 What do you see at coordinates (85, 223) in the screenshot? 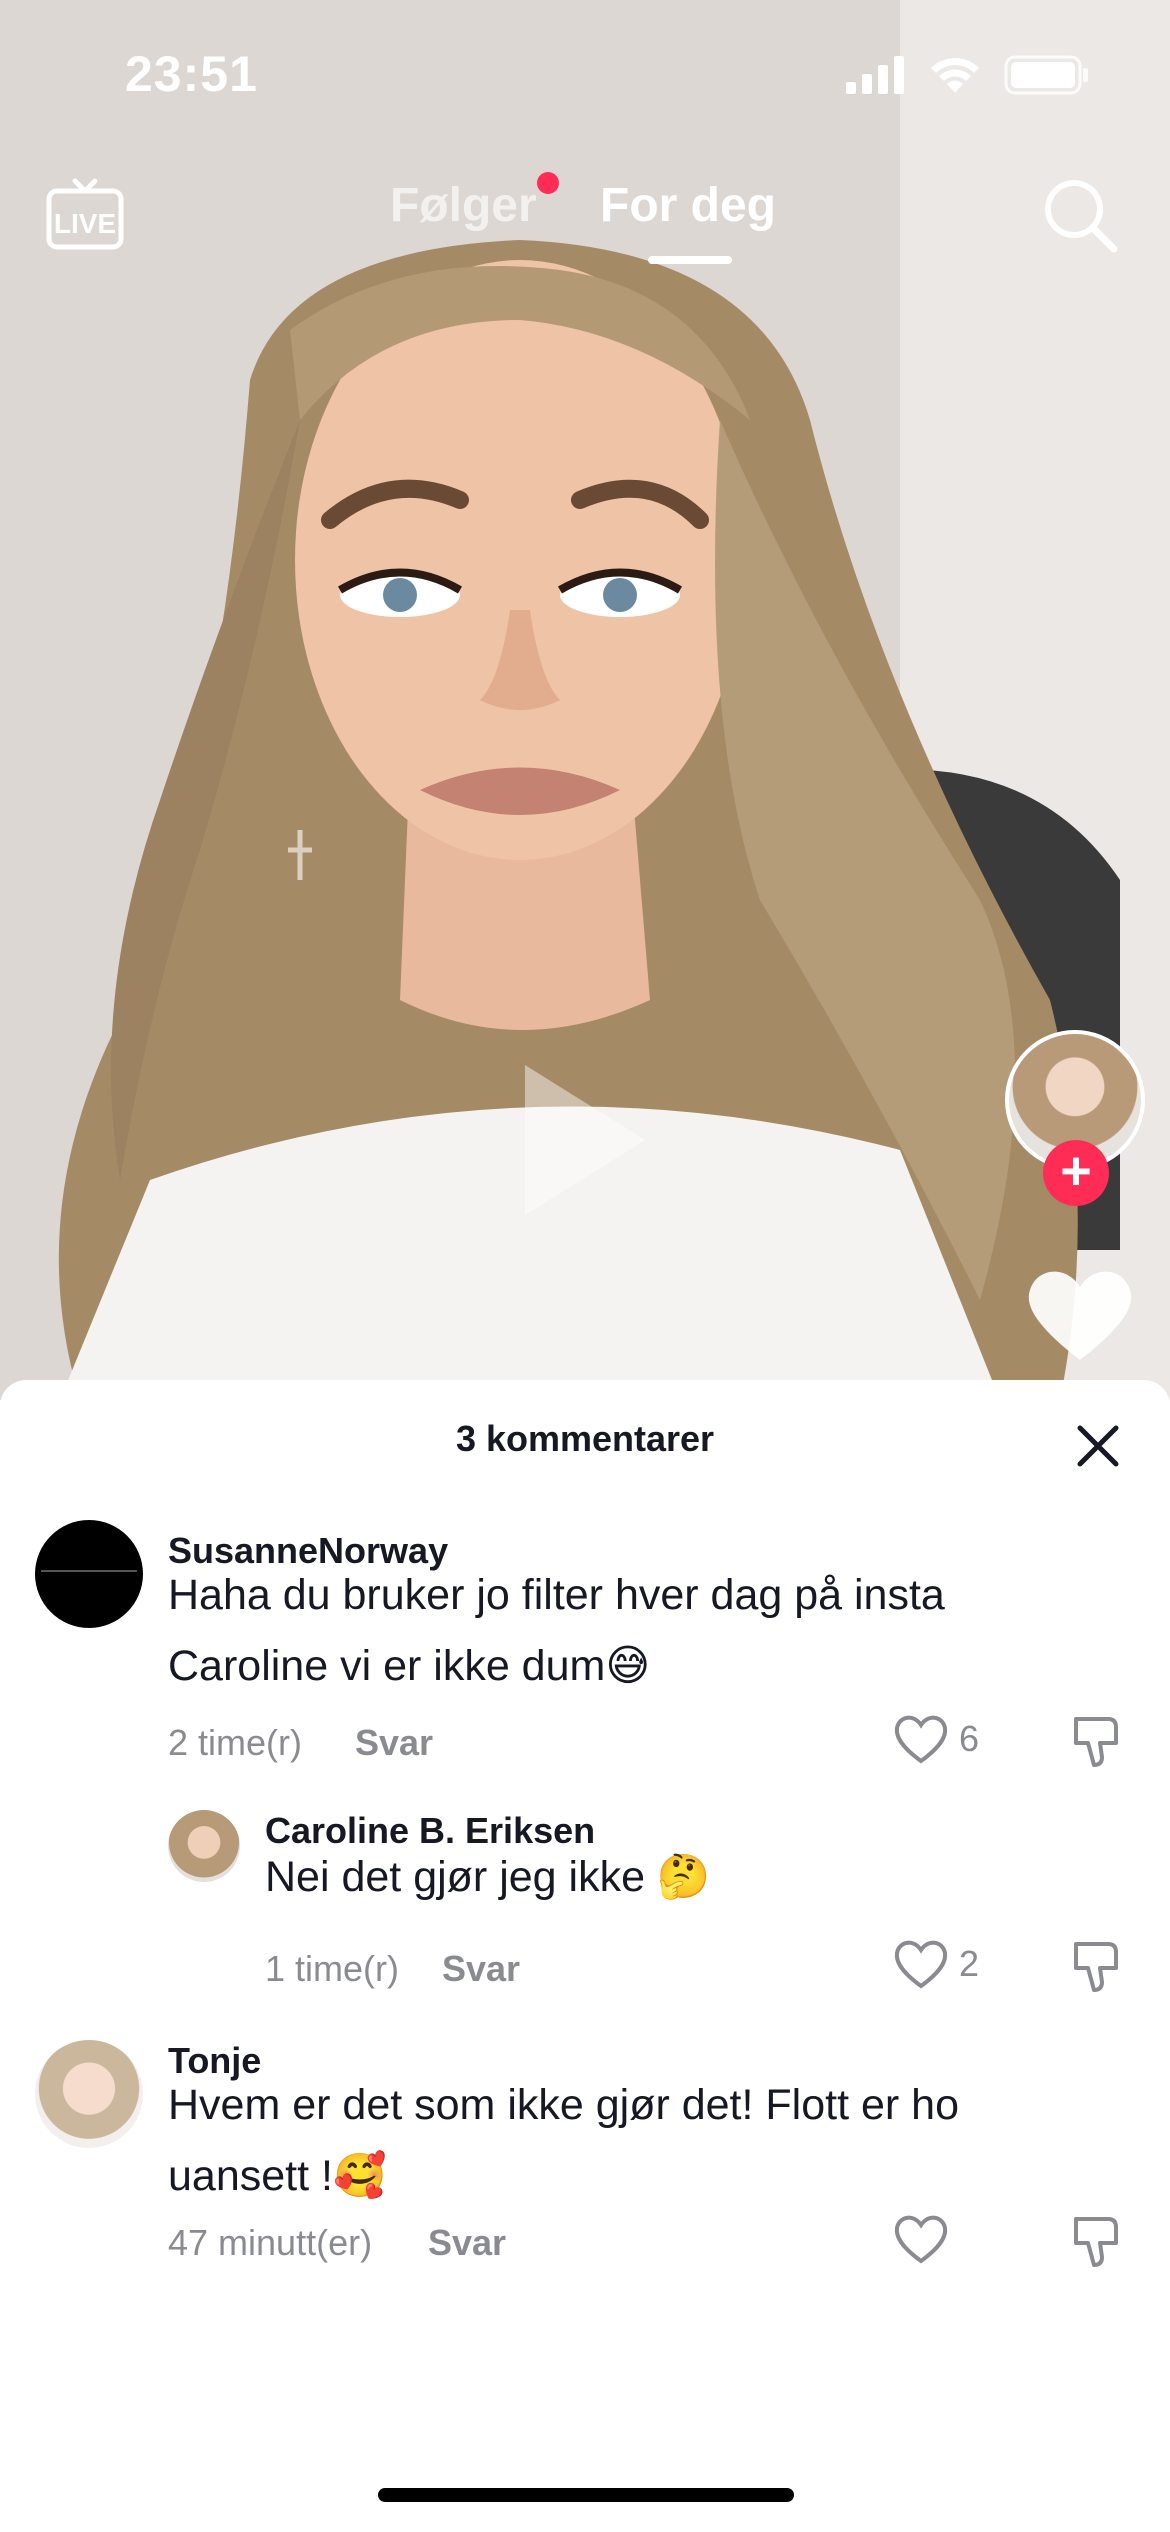
I see `live-label: LIVE` at bounding box center [85, 223].